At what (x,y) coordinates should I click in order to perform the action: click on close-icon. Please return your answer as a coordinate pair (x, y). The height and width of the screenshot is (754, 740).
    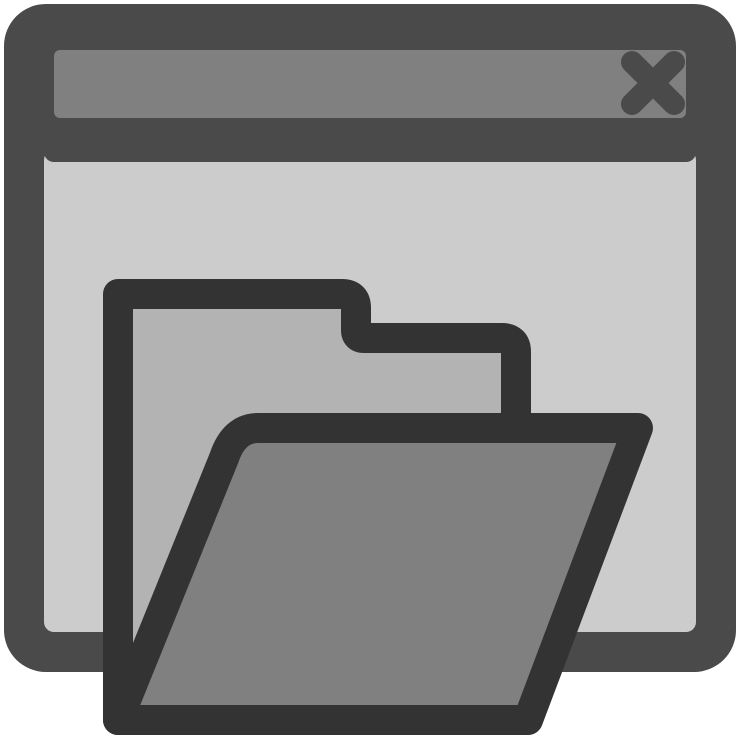
    Looking at the image, I should click on (653, 83).